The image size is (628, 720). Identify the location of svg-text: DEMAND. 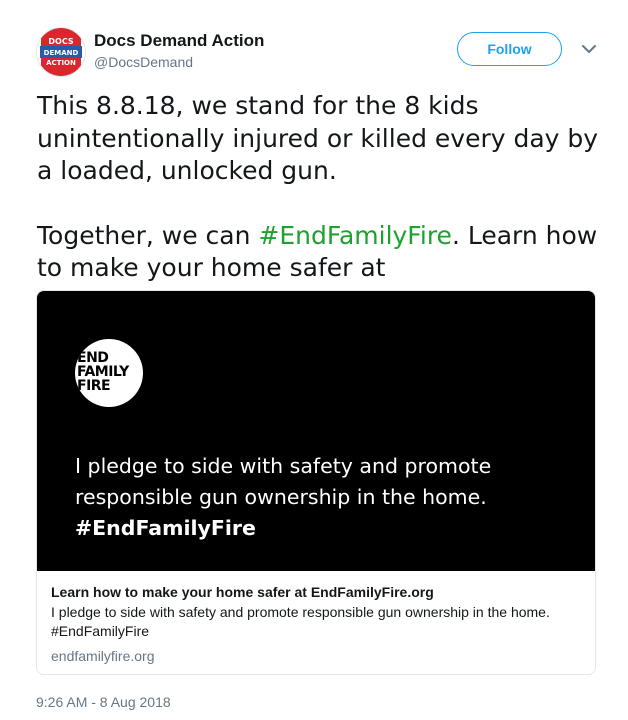
(61, 53).